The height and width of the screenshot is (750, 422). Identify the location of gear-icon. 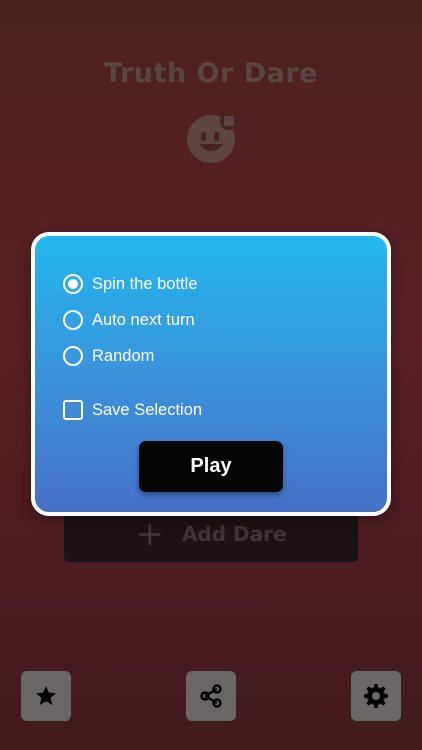
(376, 696).